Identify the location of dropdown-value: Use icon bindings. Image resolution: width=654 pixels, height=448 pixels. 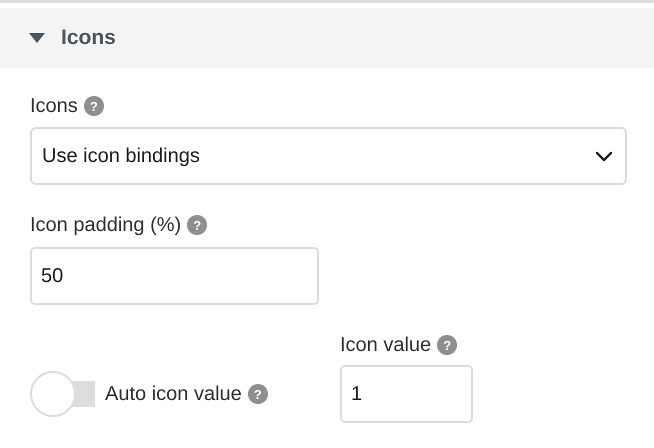
(121, 156).